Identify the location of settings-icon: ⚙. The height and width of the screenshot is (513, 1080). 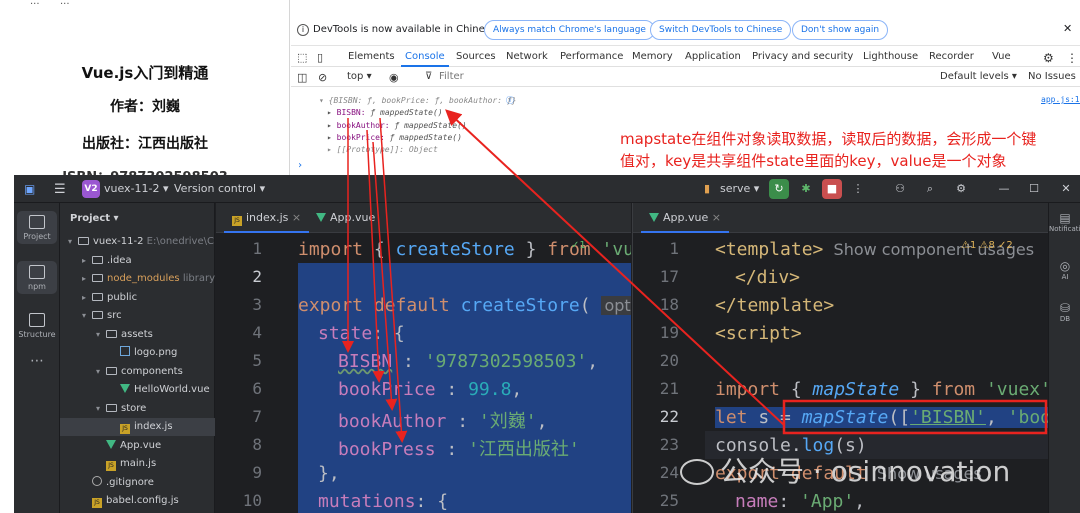
(961, 189).